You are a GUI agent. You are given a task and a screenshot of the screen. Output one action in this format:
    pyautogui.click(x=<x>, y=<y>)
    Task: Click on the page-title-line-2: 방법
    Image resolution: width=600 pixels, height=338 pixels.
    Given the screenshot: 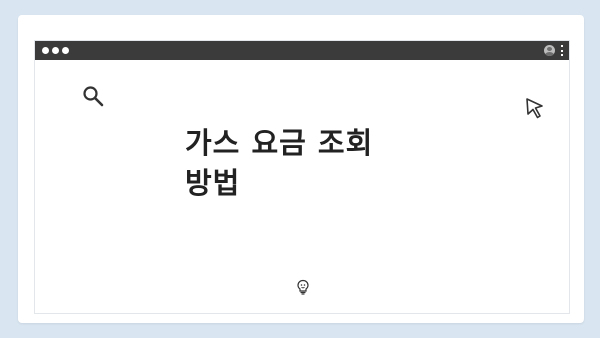 What is the action you would take?
    pyautogui.click(x=213, y=183)
    